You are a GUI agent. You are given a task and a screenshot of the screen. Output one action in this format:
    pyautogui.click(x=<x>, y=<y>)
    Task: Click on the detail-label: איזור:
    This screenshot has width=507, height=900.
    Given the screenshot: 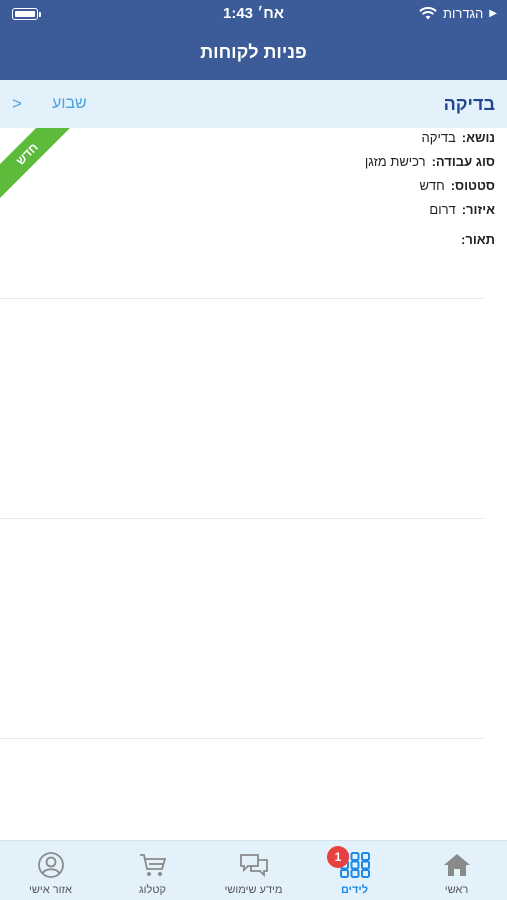 What is the action you would take?
    pyautogui.click(x=478, y=209)
    